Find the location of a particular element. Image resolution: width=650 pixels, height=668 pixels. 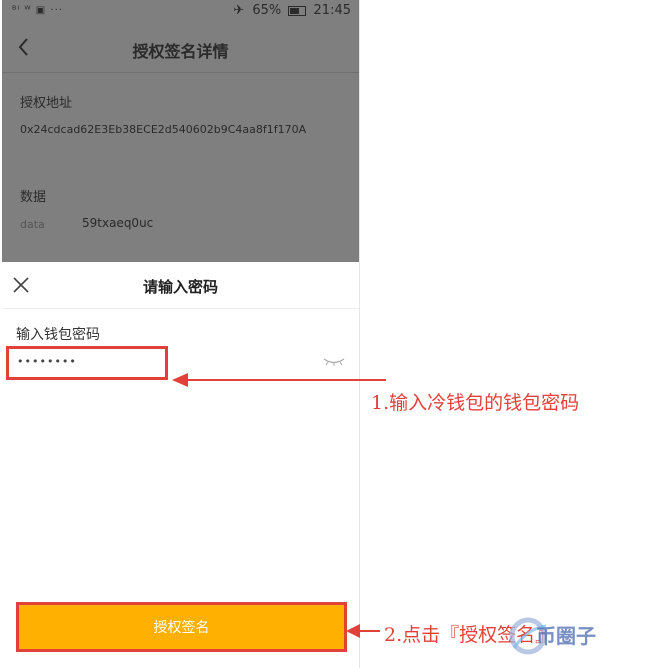

annotation-step-1: 1.输入冷钱包的钱包密码 is located at coordinates (475, 403).